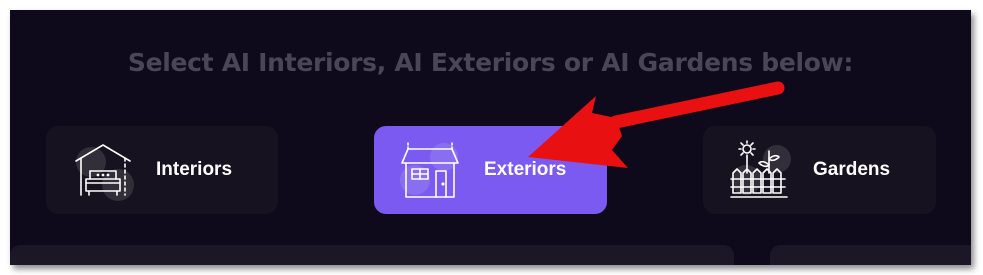 The height and width of the screenshot is (275, 983). I want to click on exteriors-option-card: Exteriors, so click(490, 170).